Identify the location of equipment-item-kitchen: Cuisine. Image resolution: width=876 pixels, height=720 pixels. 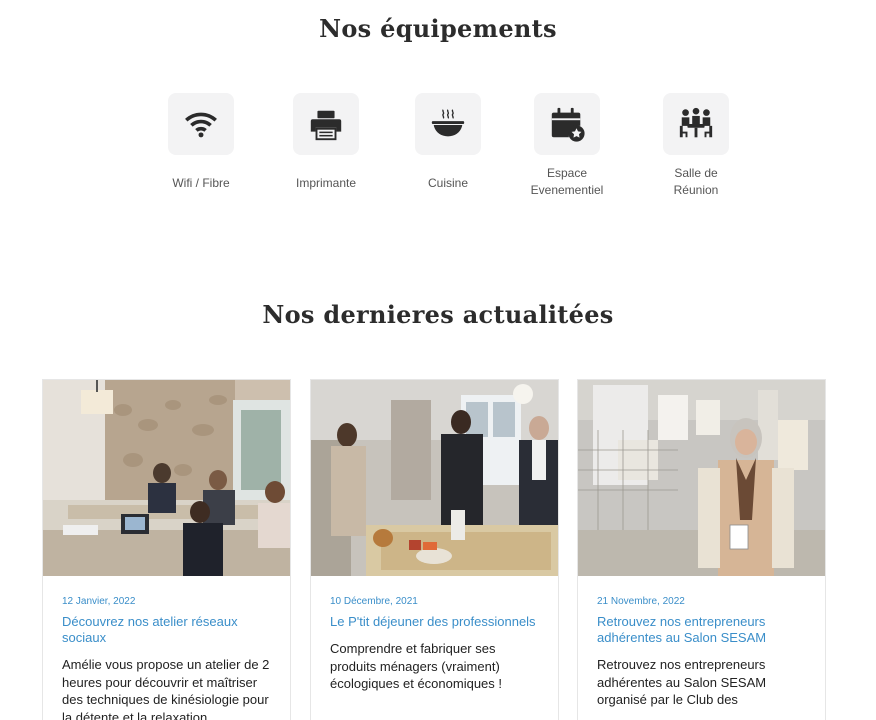
(448, 142).